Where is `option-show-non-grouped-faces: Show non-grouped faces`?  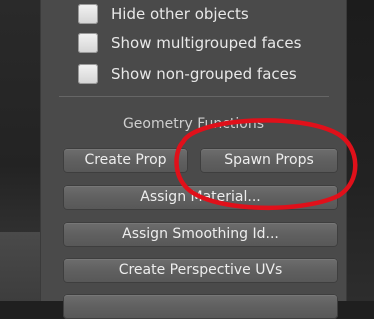 option-show-non-grouped-faces: Show non-grouped faces is located at coordinates (187, 74).